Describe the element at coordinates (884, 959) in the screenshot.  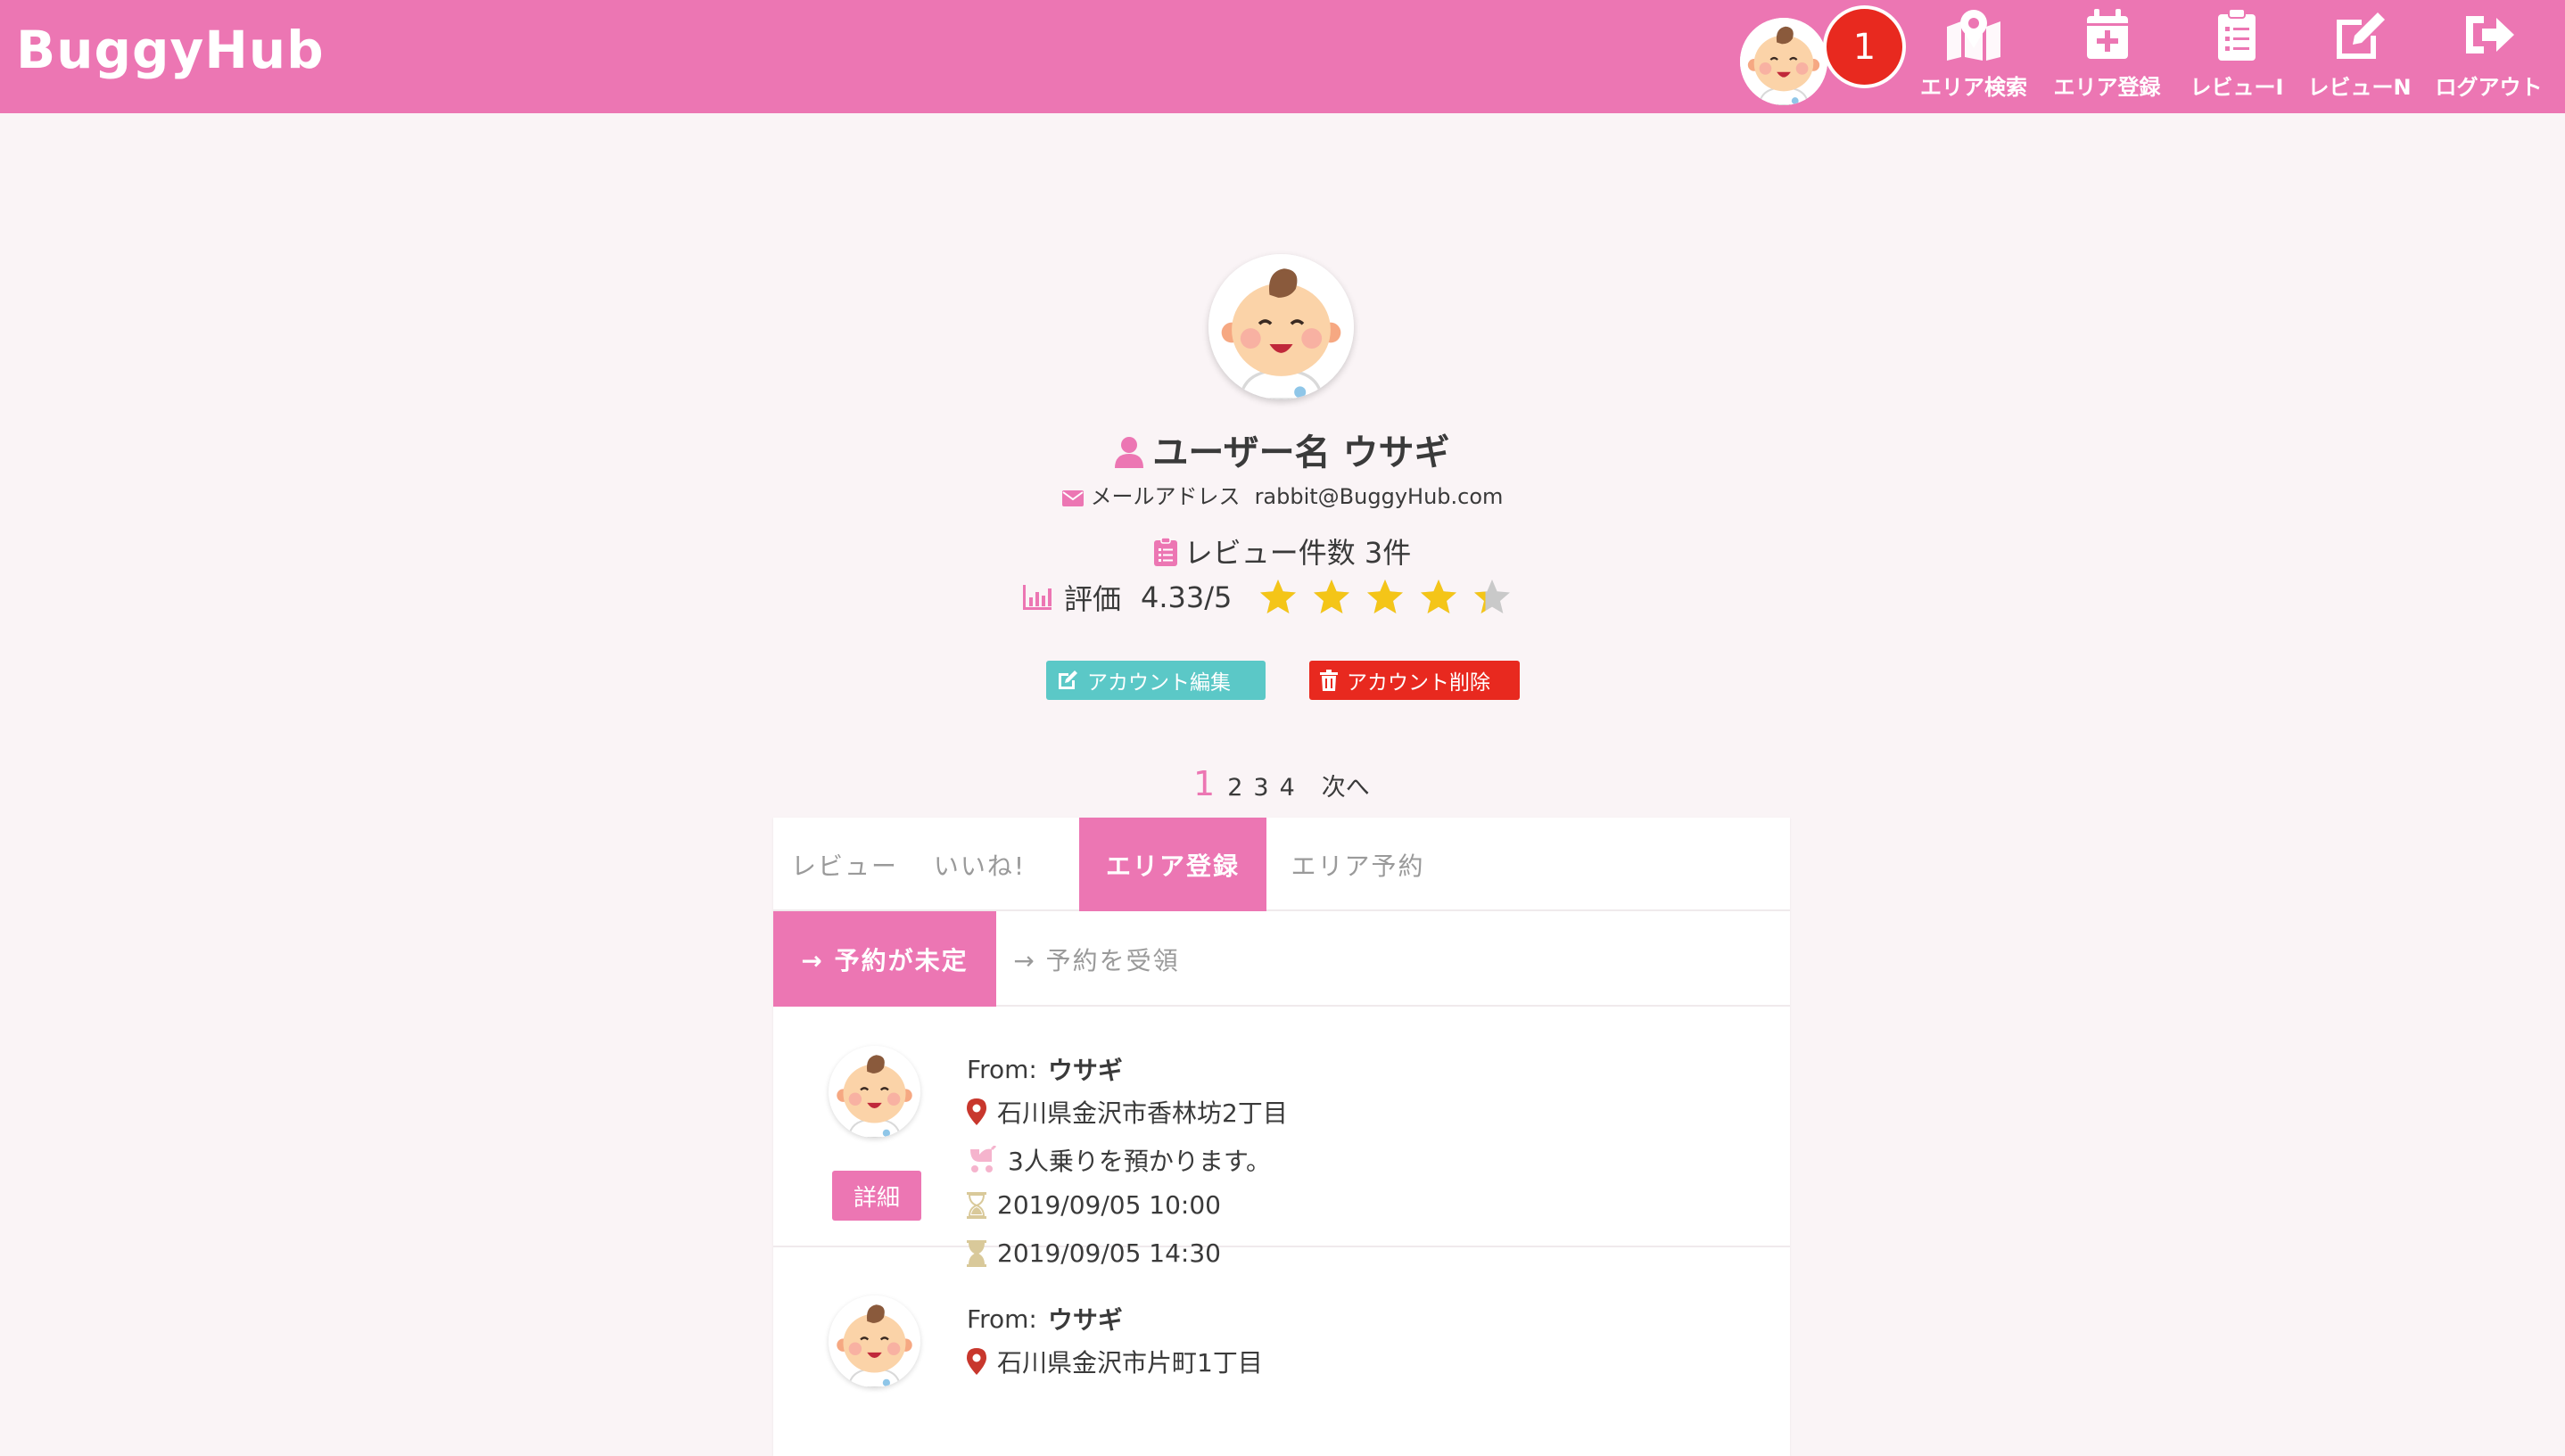
I see `subtab-pending: → 予約が未定` at that location.